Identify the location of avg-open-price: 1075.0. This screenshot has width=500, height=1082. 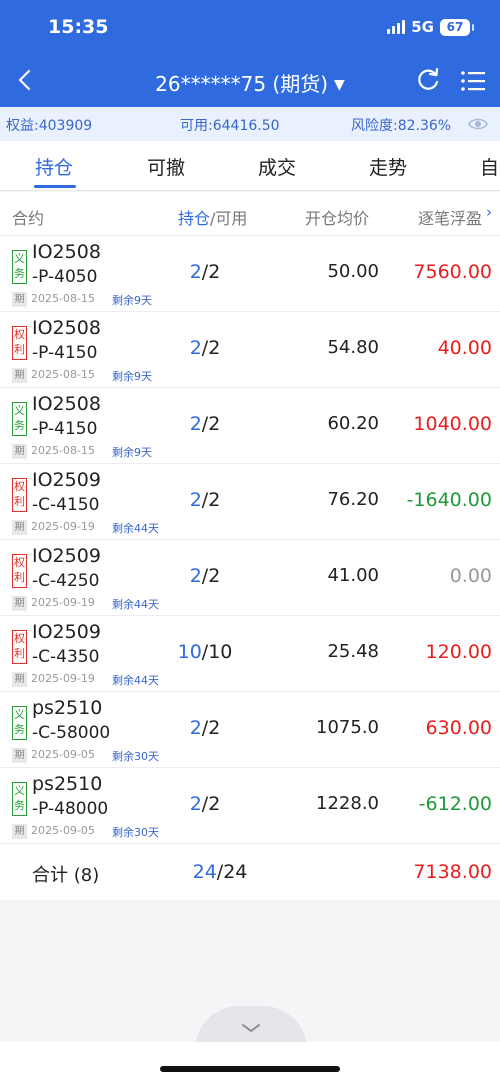
(347, 727).